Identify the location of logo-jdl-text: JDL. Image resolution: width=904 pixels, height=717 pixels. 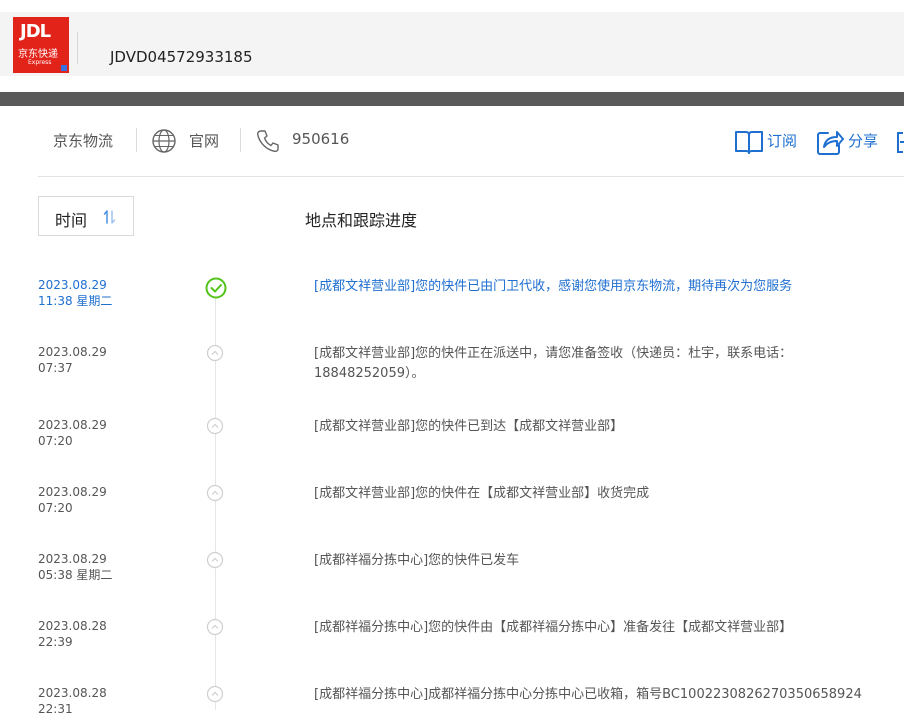
(35, 31).